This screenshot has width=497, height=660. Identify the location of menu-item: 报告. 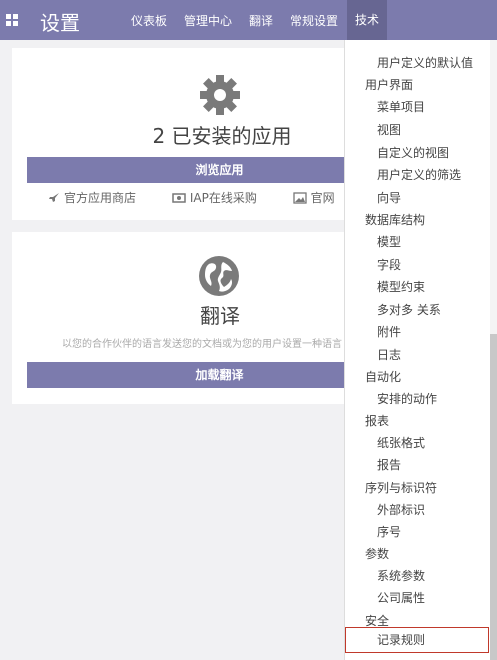
(437, 464).